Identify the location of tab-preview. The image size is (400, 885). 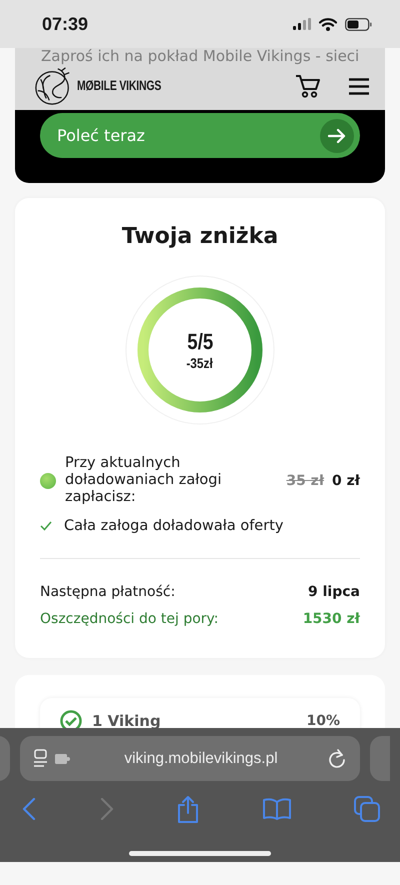
(380, 758).